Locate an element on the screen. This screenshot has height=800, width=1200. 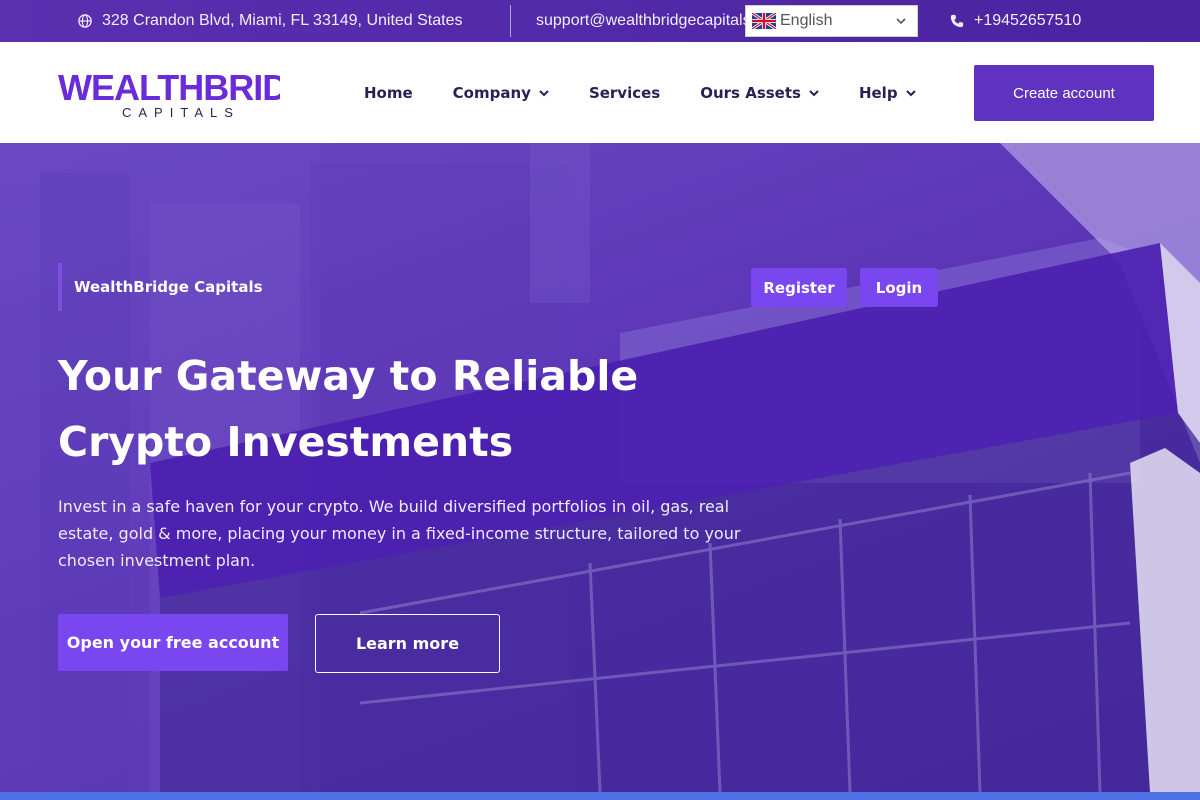
nav-item-assets: Ours Assets is located at coordinates (759, 93).